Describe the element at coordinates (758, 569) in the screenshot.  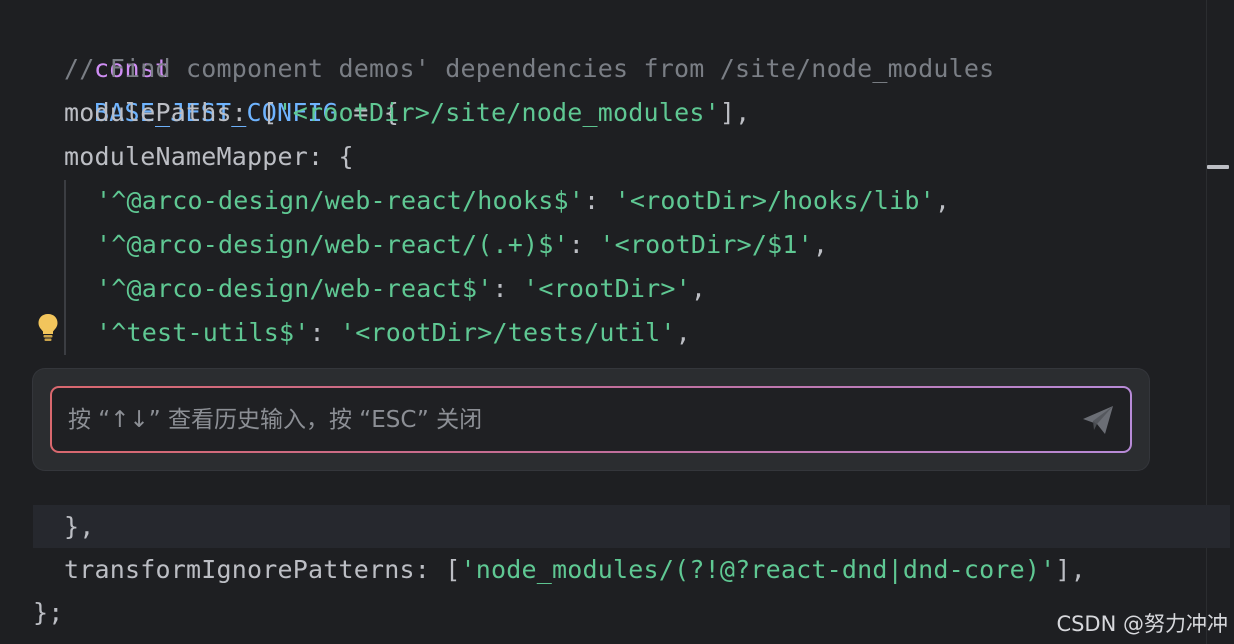
I see `string-token: 'node_modules/(?!@?react-dnd|dnd-core)'` at that location.